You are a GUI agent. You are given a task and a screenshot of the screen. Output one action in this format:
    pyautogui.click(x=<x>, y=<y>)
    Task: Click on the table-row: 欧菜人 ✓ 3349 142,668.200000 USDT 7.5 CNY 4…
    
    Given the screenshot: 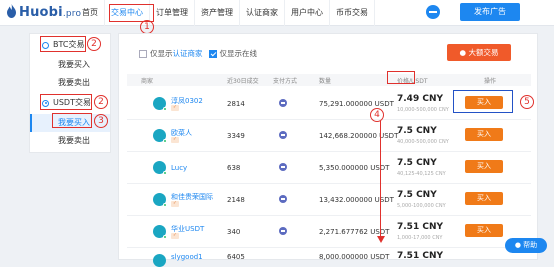 What is the action you would take?
    pyautogui.click(x=329, y=136)
    